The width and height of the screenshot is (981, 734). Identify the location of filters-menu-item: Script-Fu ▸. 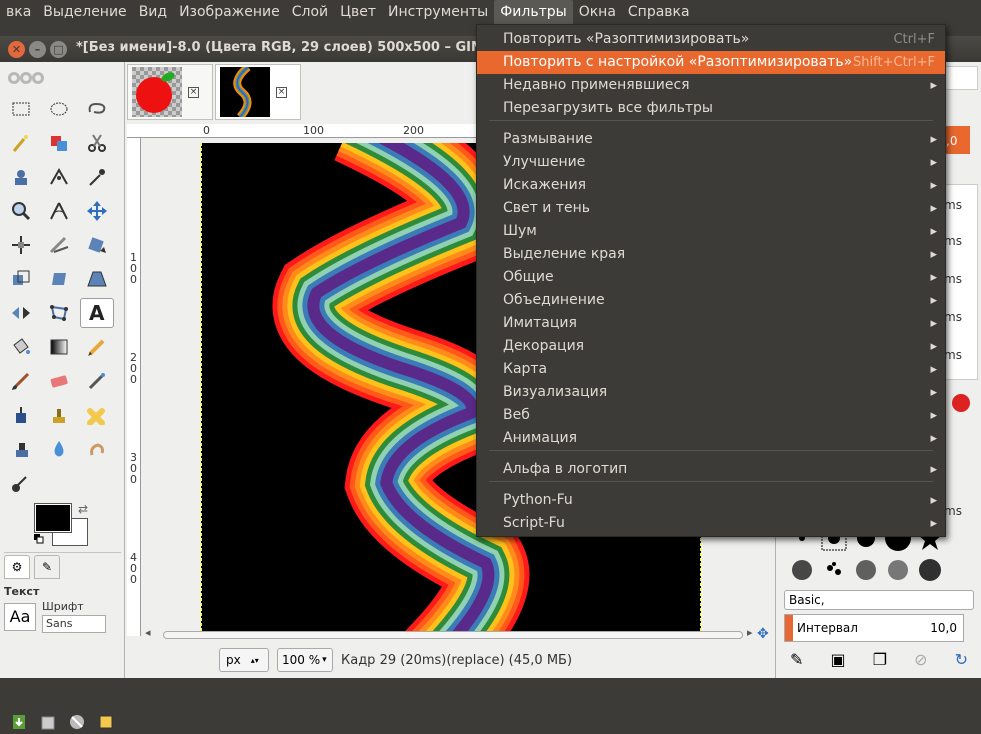
(711, 523).